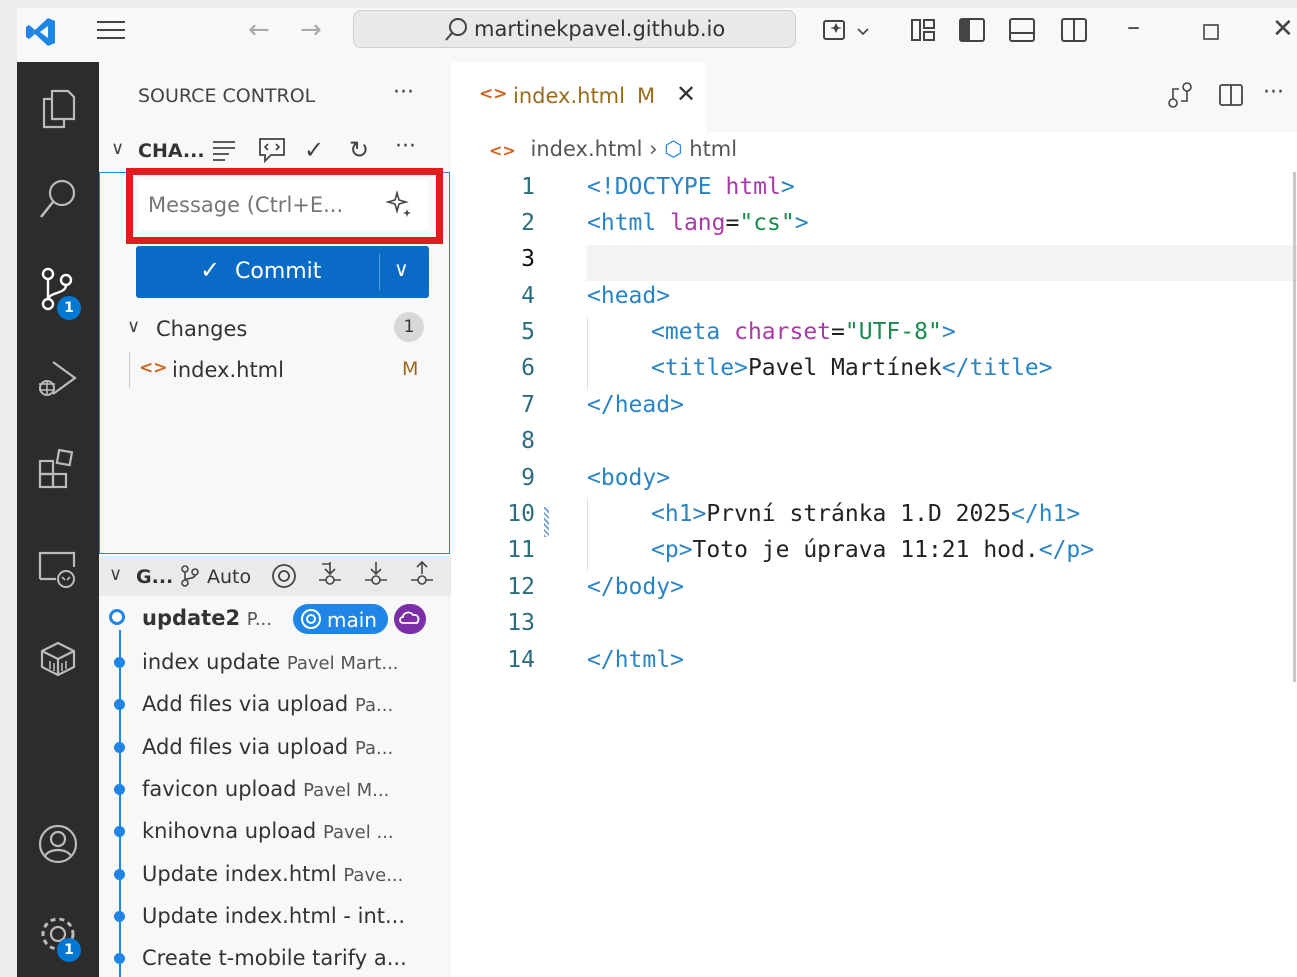  I want to click on checkmark-icon: ✓, so click(314, 150).